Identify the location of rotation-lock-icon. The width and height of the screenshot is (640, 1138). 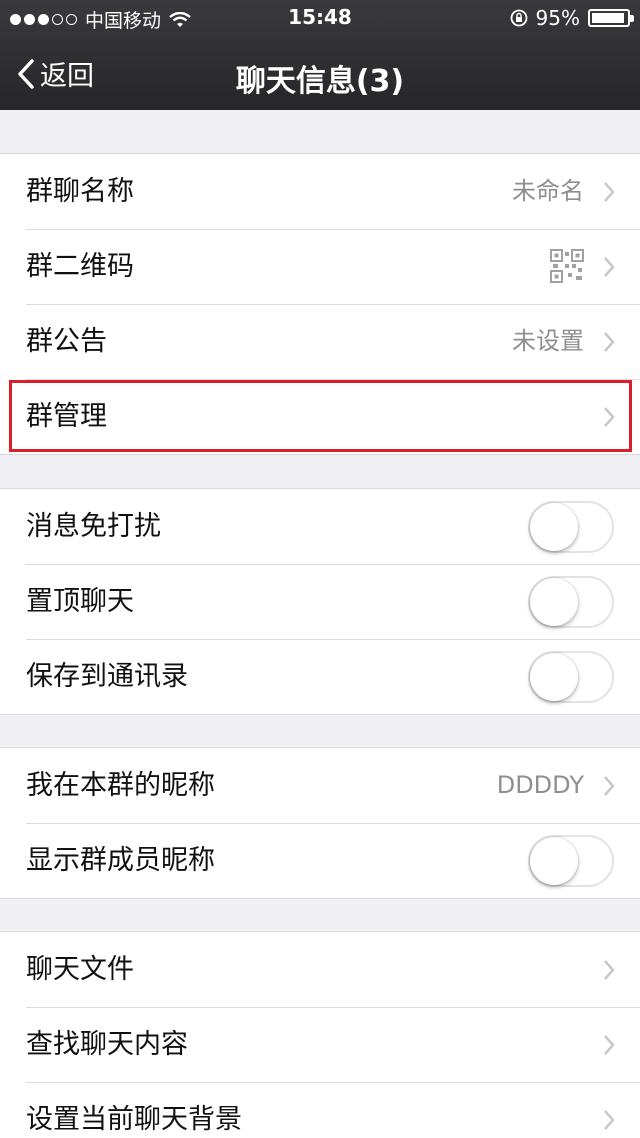
(518, 18).